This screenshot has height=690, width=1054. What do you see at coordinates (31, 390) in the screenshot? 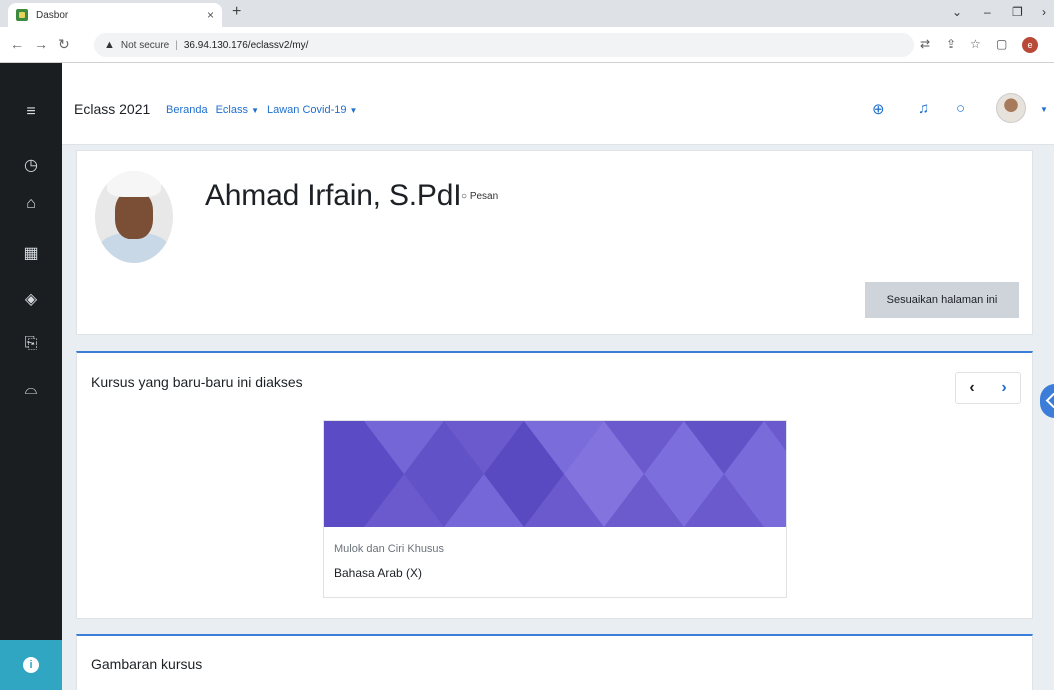
I see `graduation-cap-icon: ⌓` at bounding box center [31, 390].